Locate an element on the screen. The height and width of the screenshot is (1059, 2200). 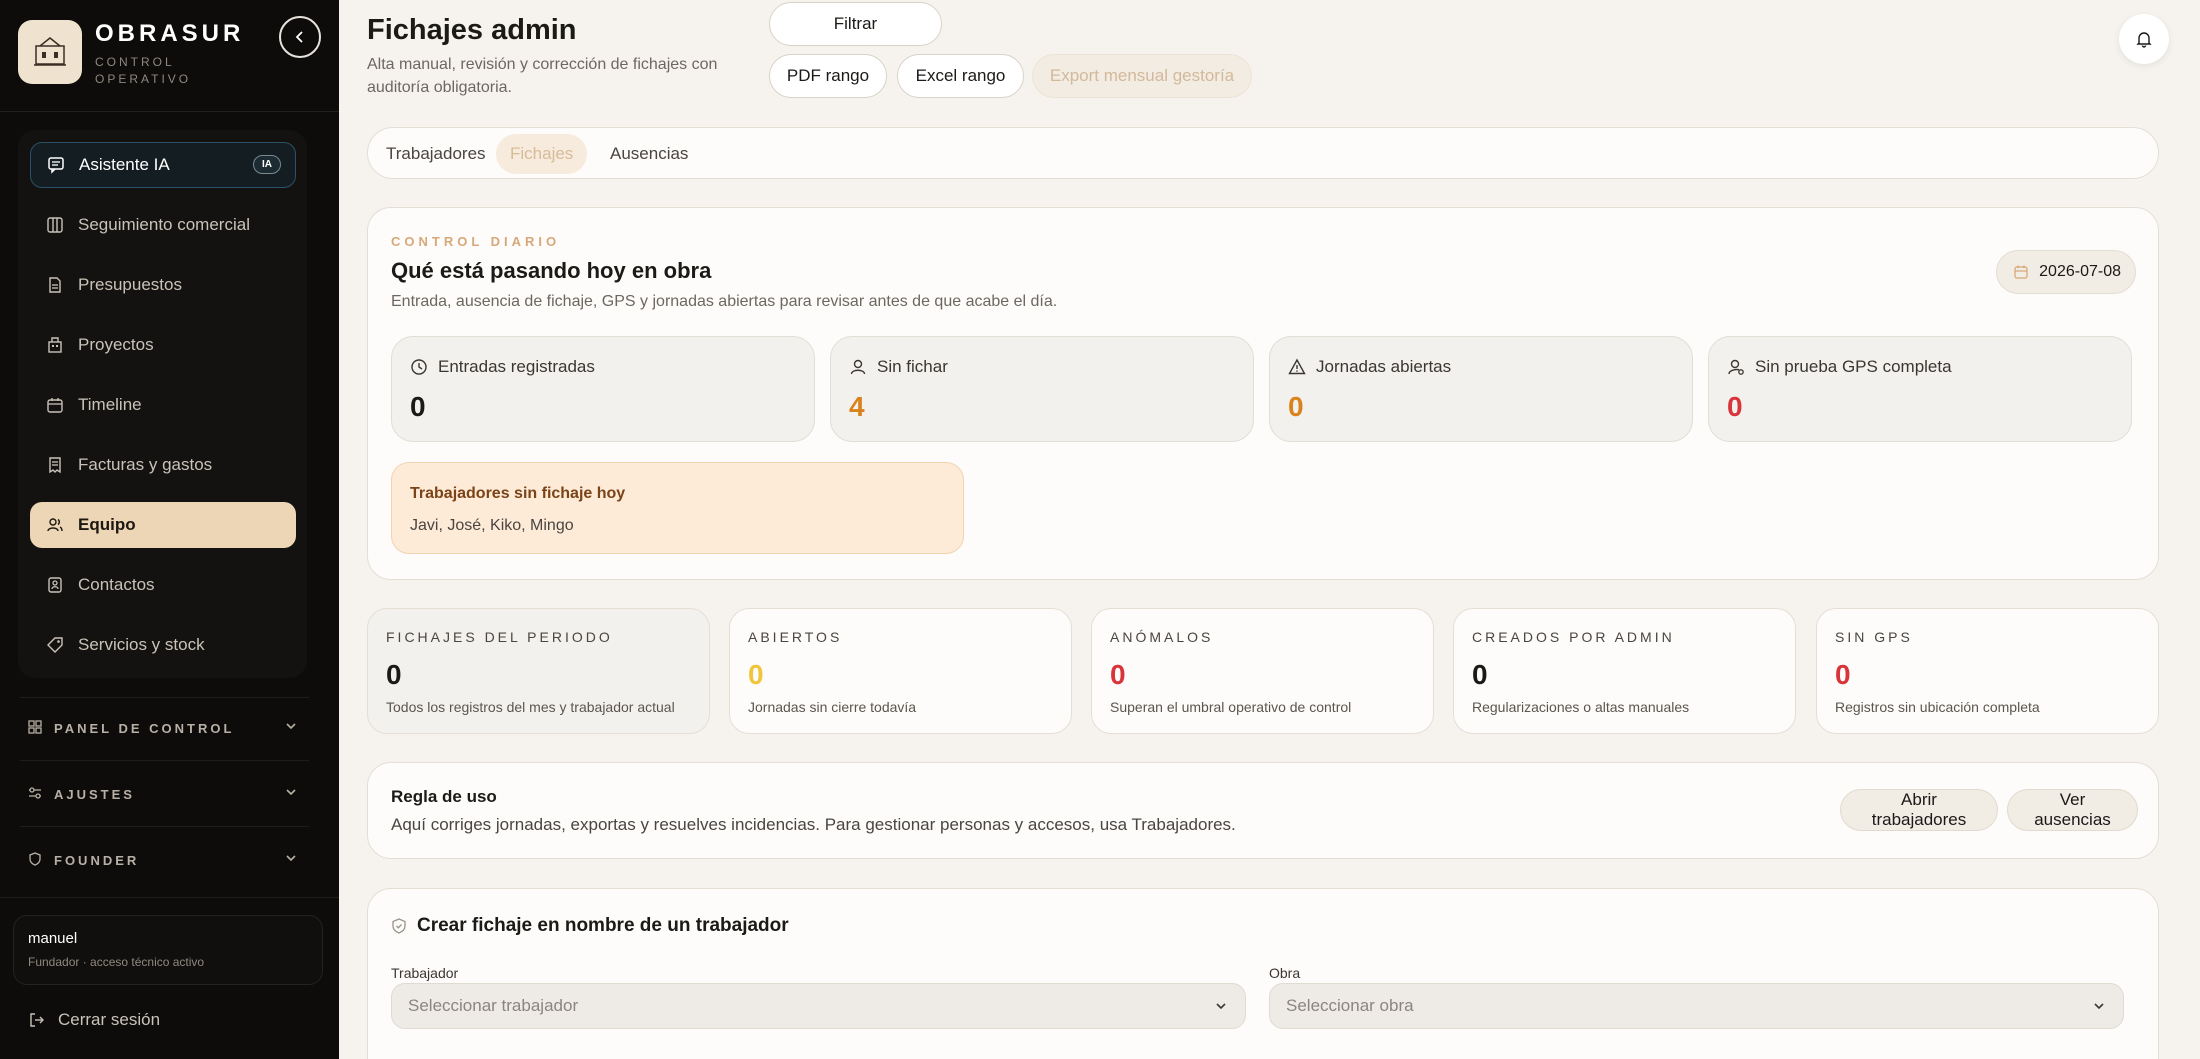
notifications-button is located at coordinates (2144, 39).